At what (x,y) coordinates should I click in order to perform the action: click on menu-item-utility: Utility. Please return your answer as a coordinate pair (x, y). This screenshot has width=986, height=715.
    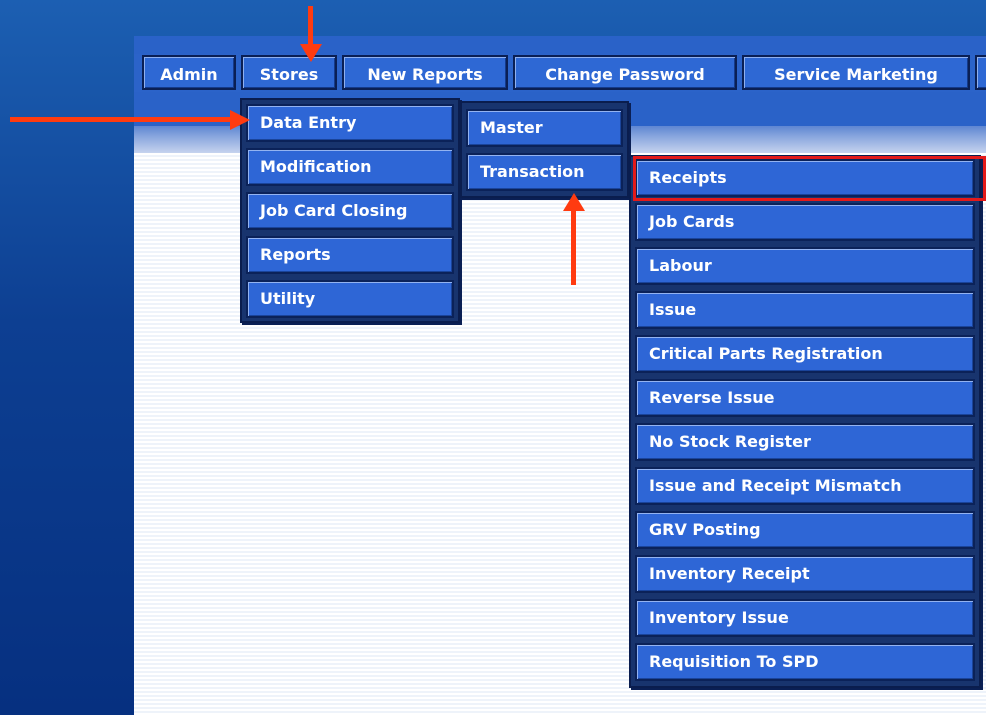
    Looking at the image, I should click on (350, 299).